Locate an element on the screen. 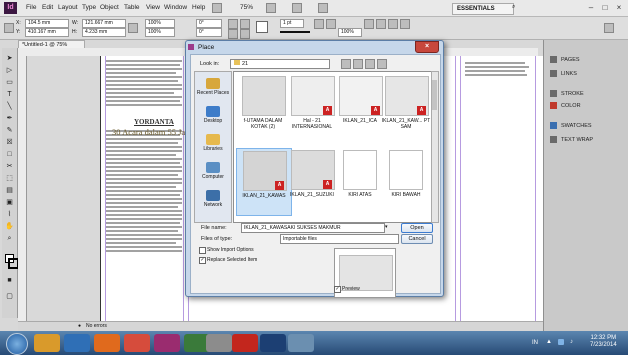 The height and width of the screenshot is (355, 628). file-item: A IKLAN_21_SUZUKI is located at coordinates (312, 181).